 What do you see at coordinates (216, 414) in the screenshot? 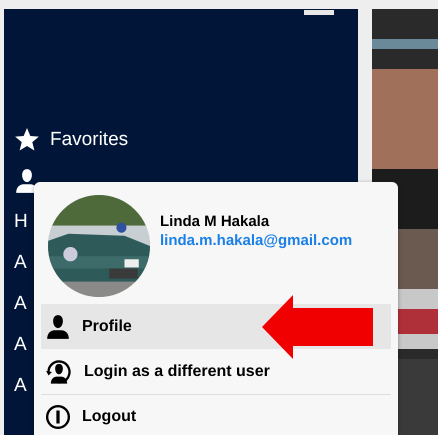
I see `menu-item: Logout` at bounding box center [216, 414].